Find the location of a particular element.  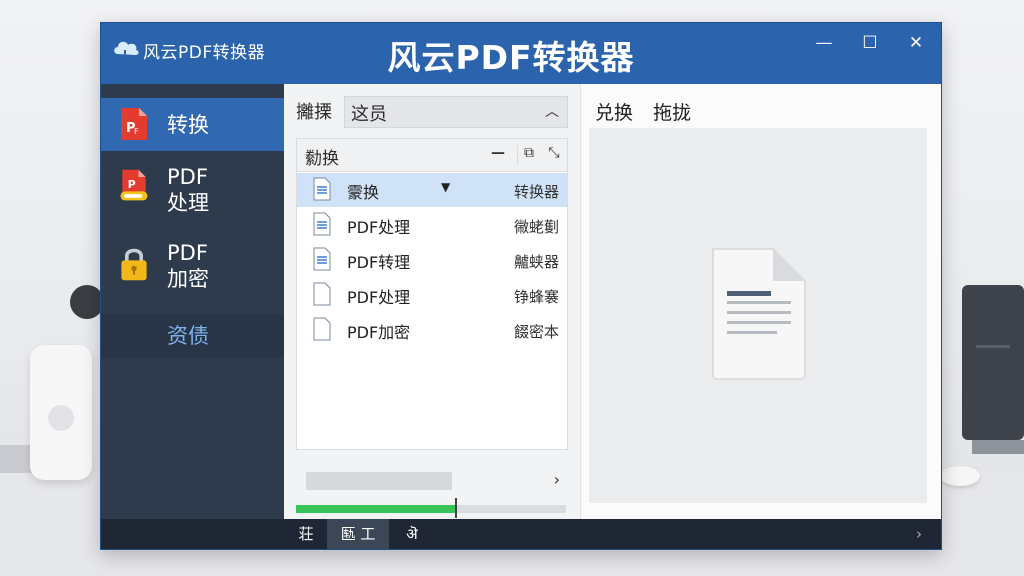

pin-icon: ⤡ is located at coordinates (554, 155).